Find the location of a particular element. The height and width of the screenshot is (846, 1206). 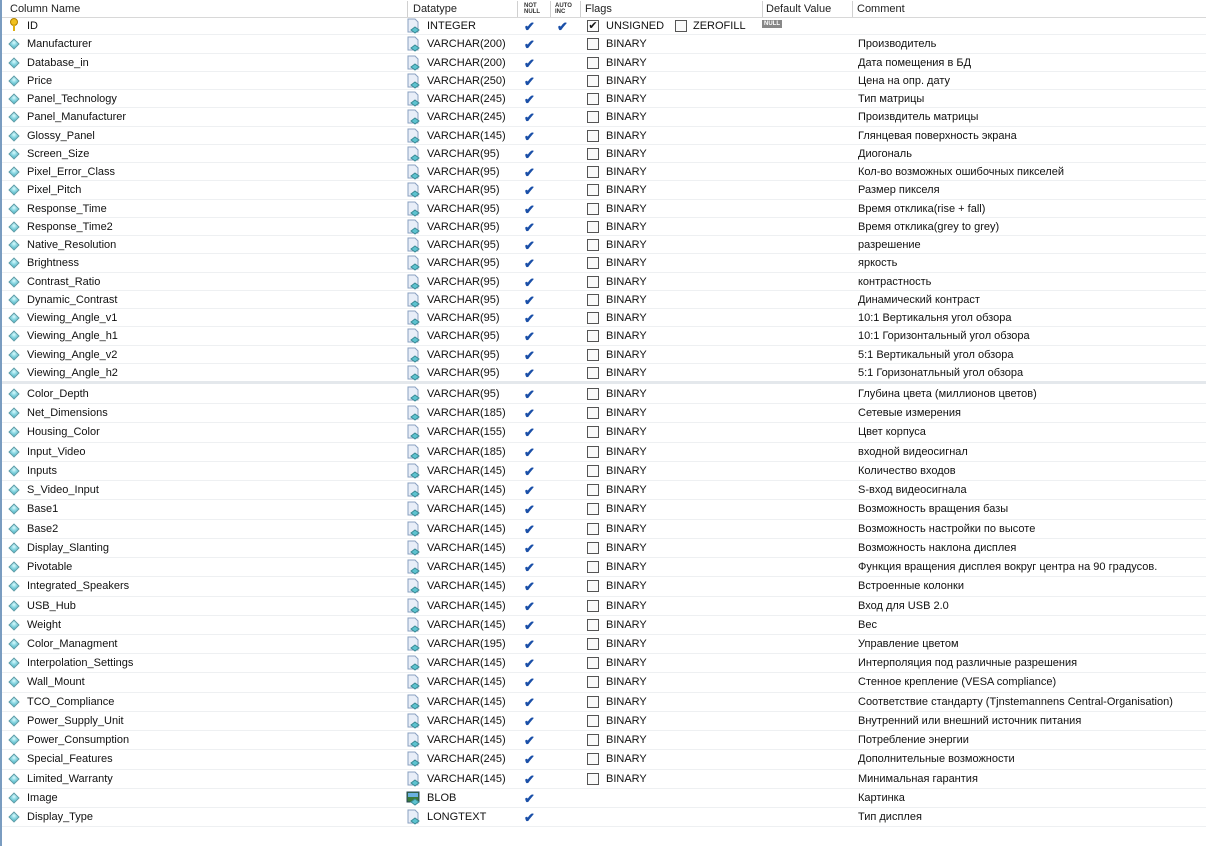

column-row: Display_Type LONGTEXT ✔ Тип дисплея is located at coordinates (604, 818).